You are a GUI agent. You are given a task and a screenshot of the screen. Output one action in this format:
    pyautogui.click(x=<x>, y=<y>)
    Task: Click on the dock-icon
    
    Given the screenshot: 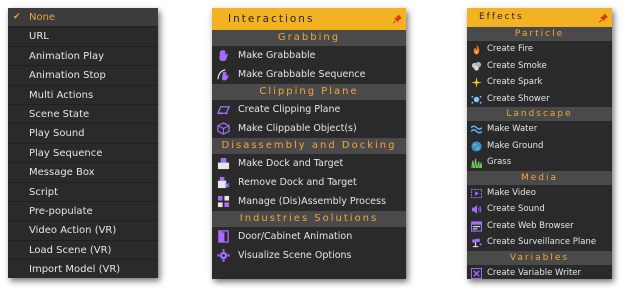 What is the action you would take?
    pyautogui.click(x=223, y=163)
    